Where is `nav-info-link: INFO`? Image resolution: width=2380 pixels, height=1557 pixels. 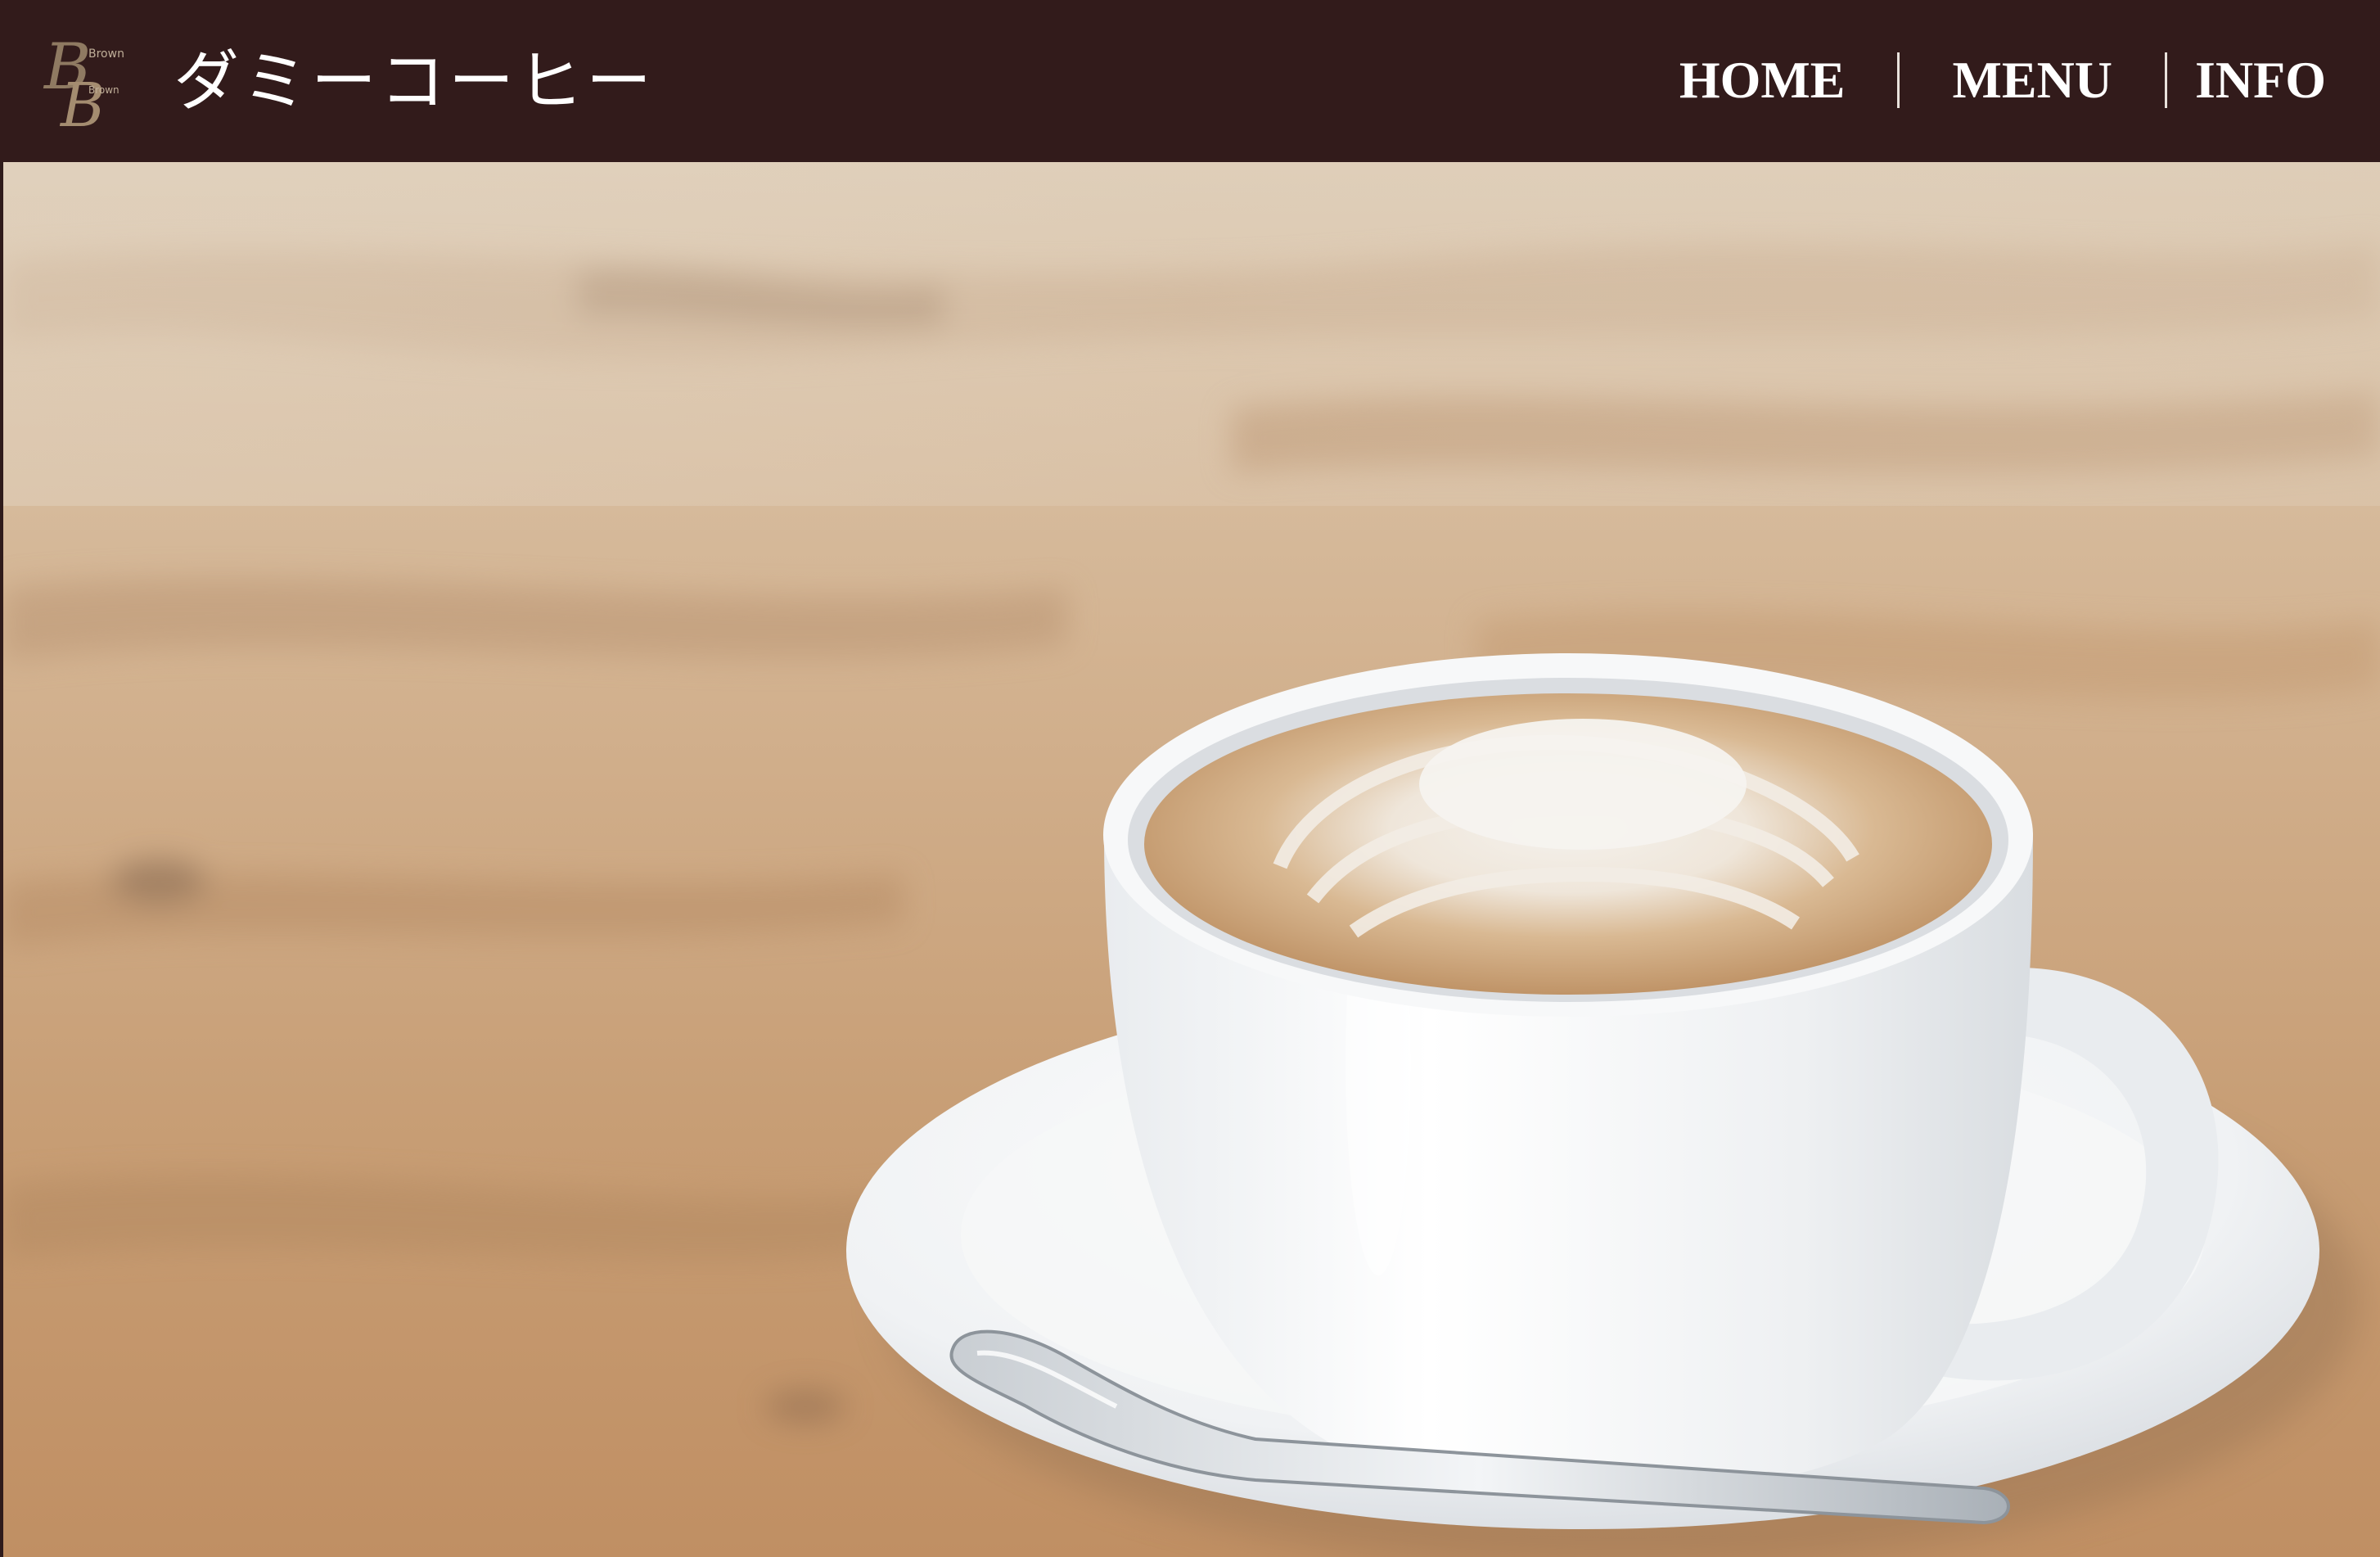 nav-info-link: INFO is located at coordinates (2261, 80).